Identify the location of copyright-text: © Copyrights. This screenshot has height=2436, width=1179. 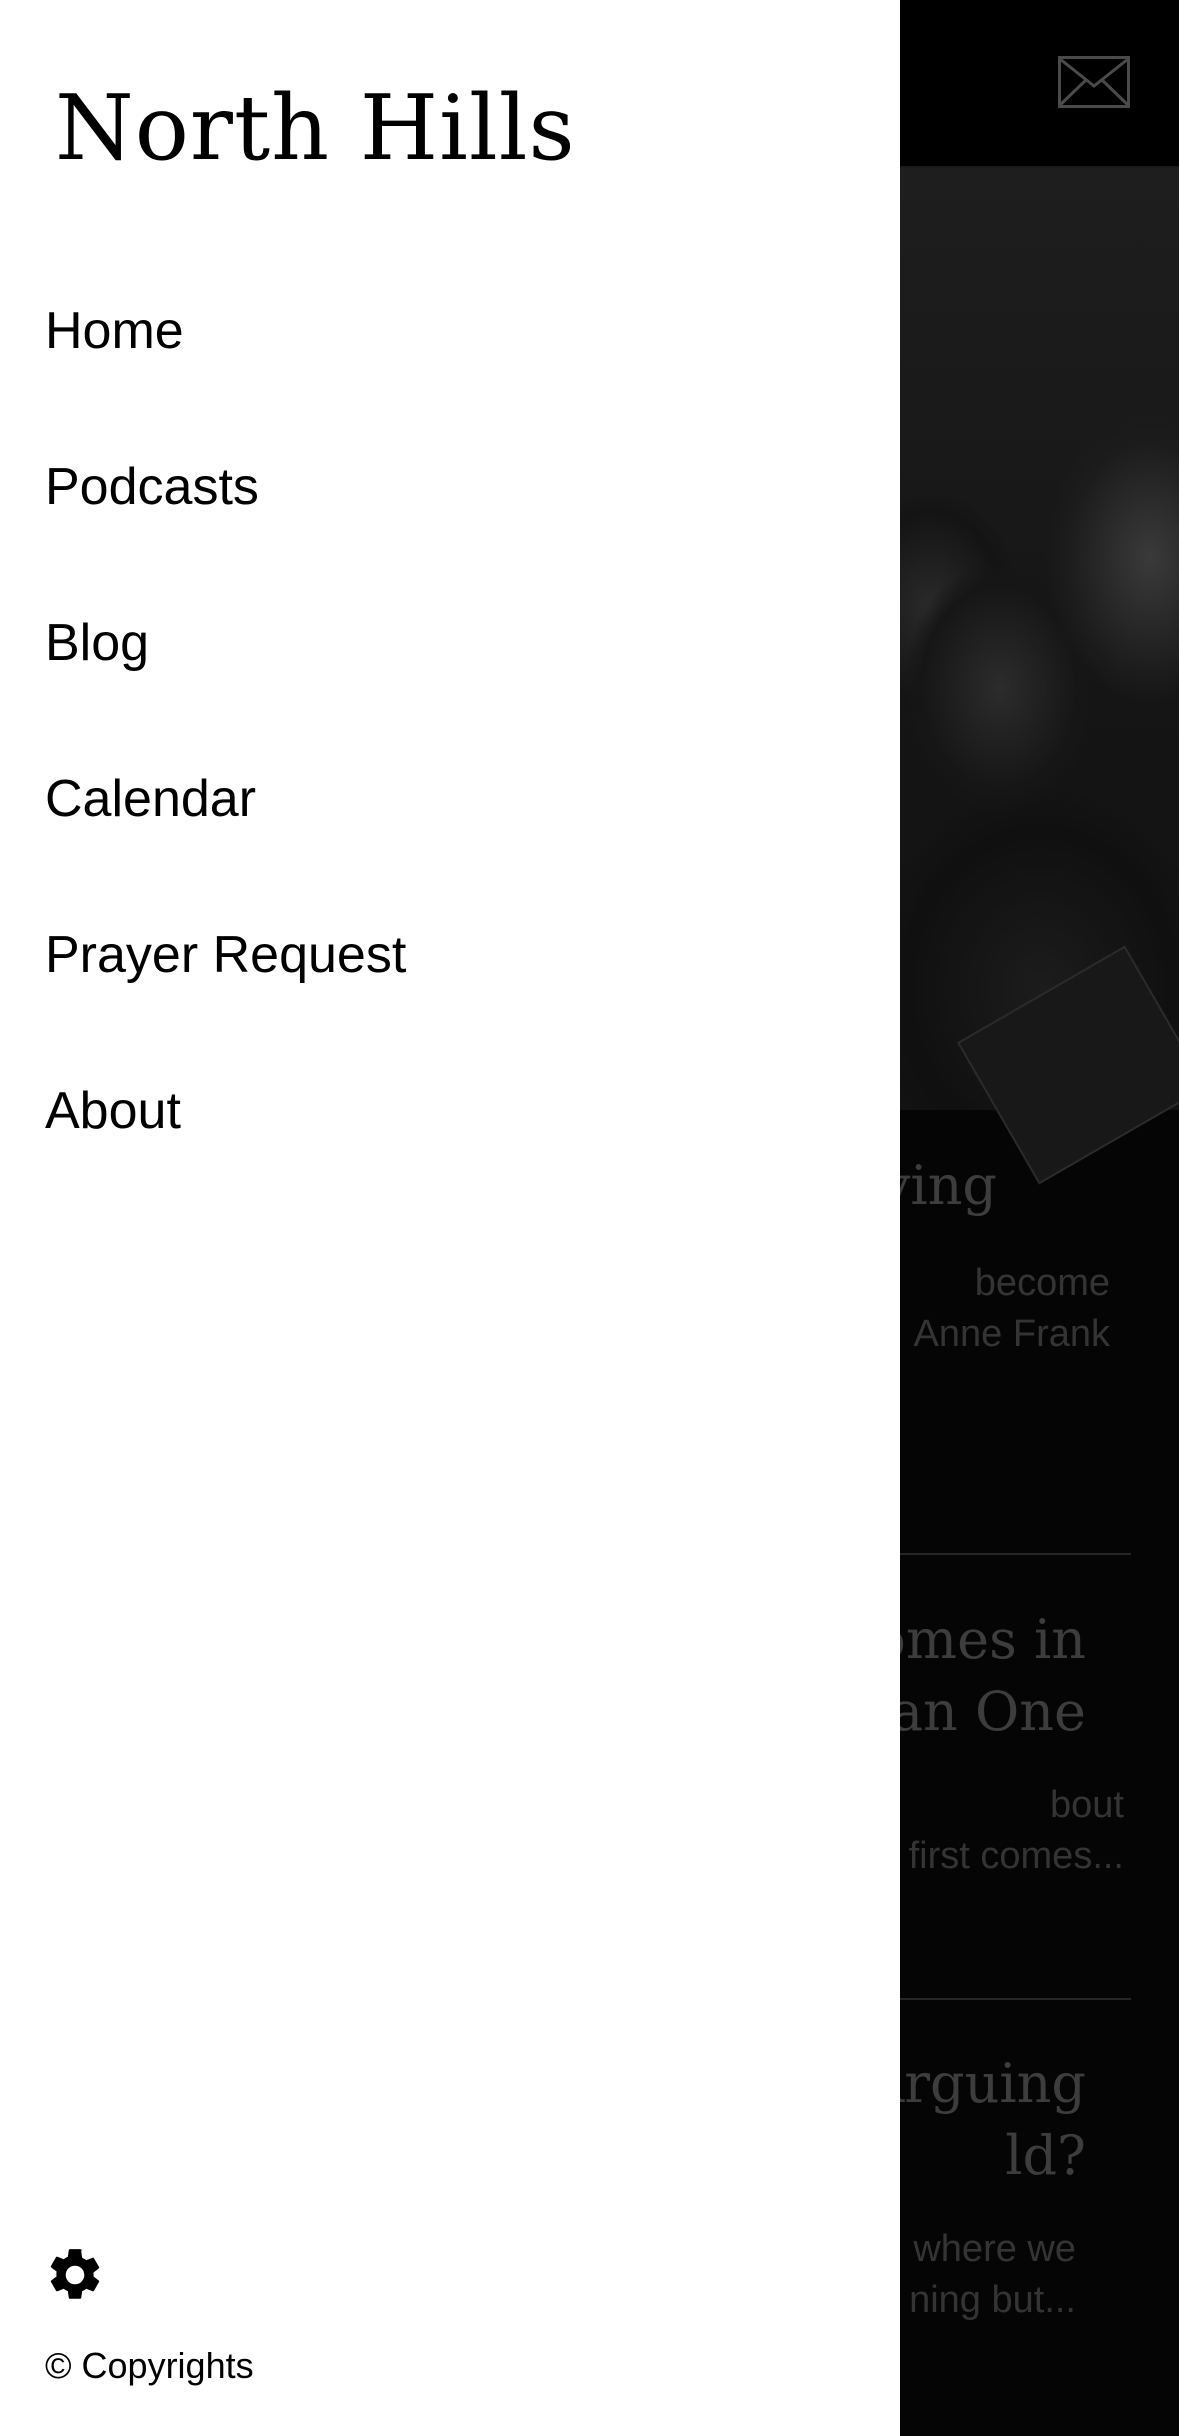
(149, 2365).